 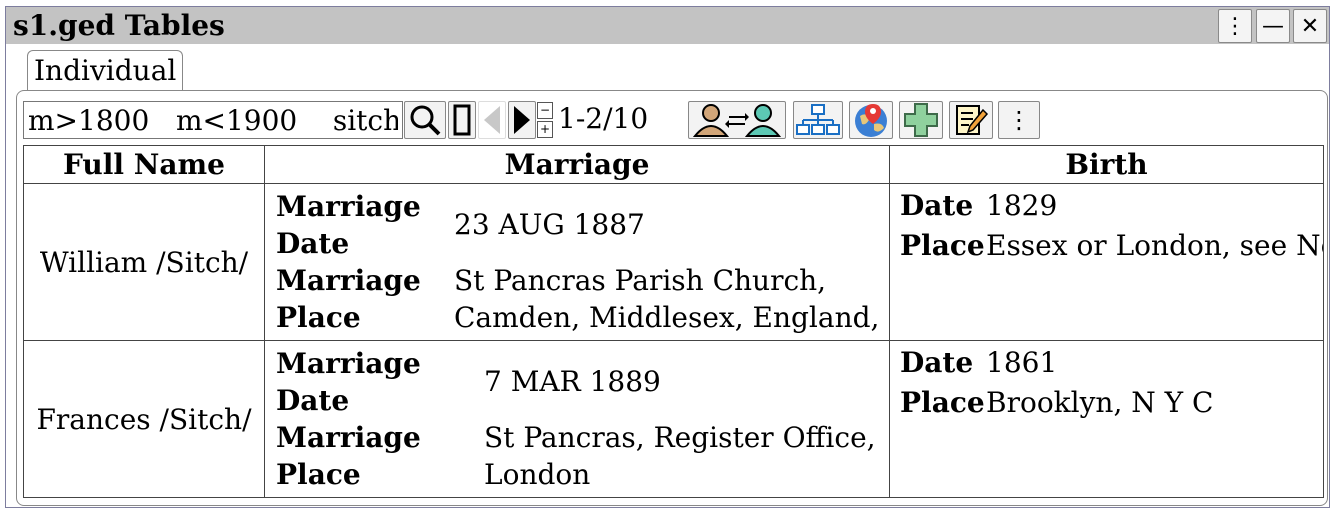 I want to click on map-button, so click(x=871, y=120).